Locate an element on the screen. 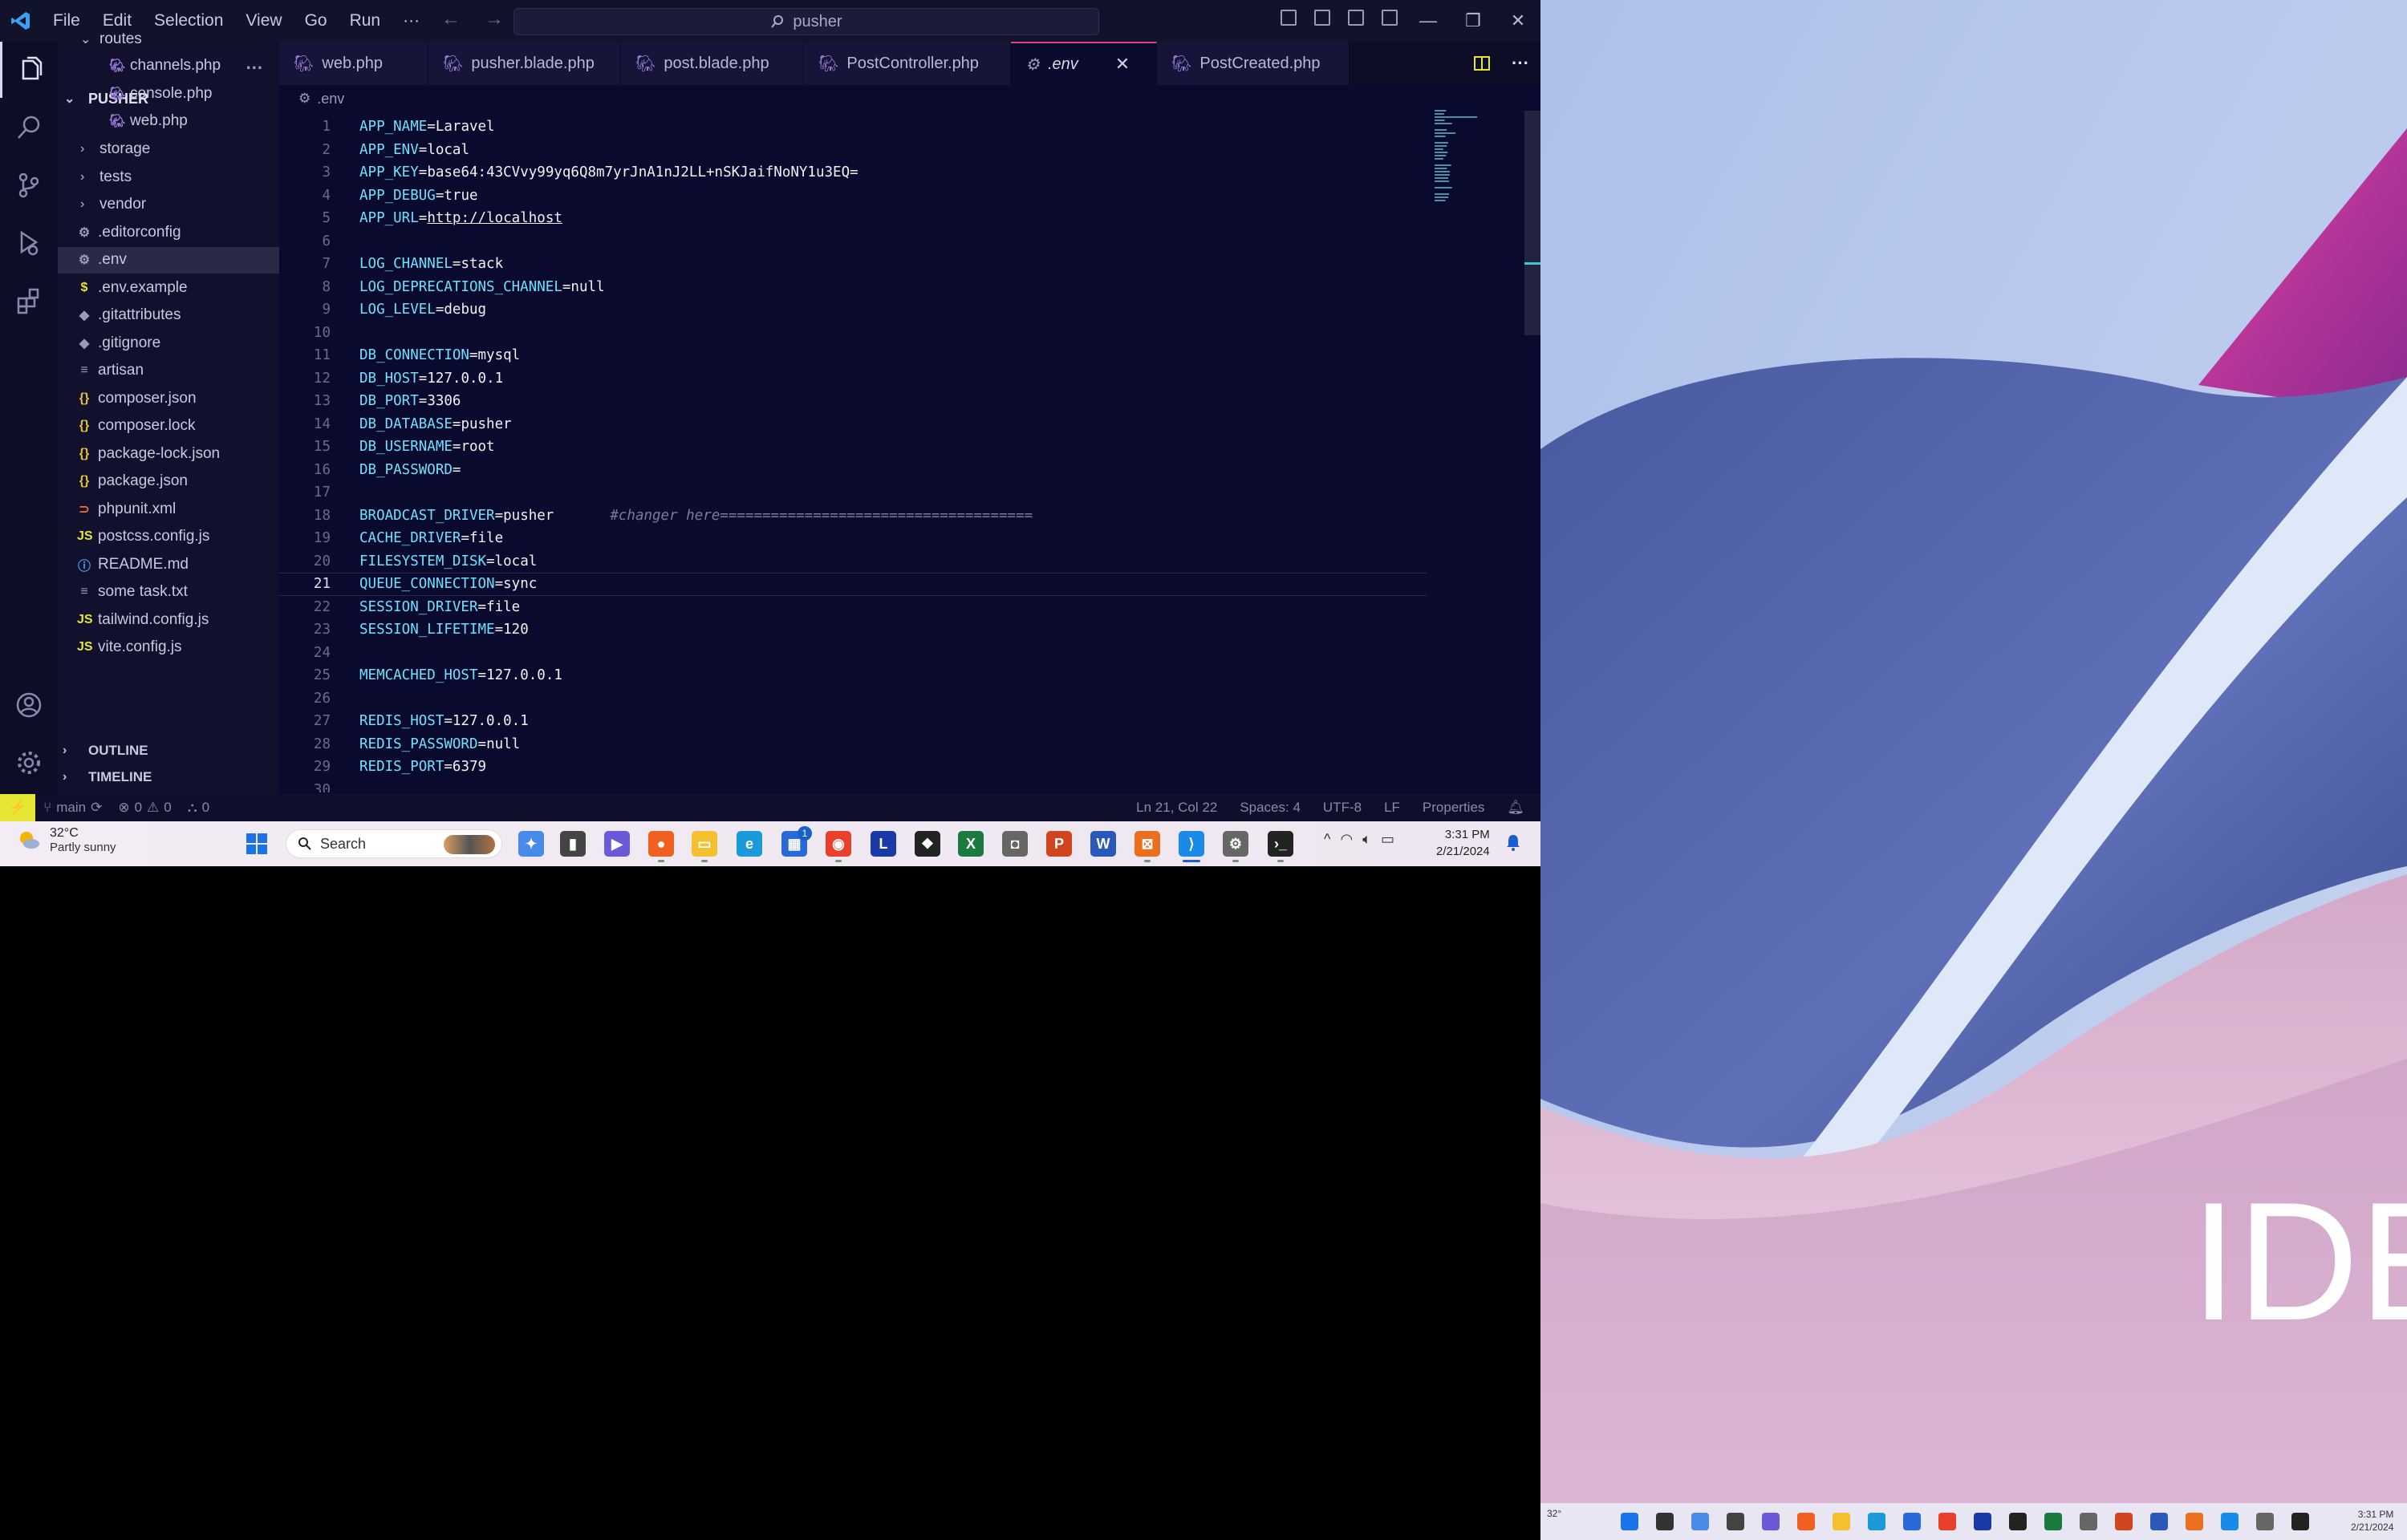 This screenshot has width=2407, height=1540. run-debug-icon is located at coordinates (29, 243).